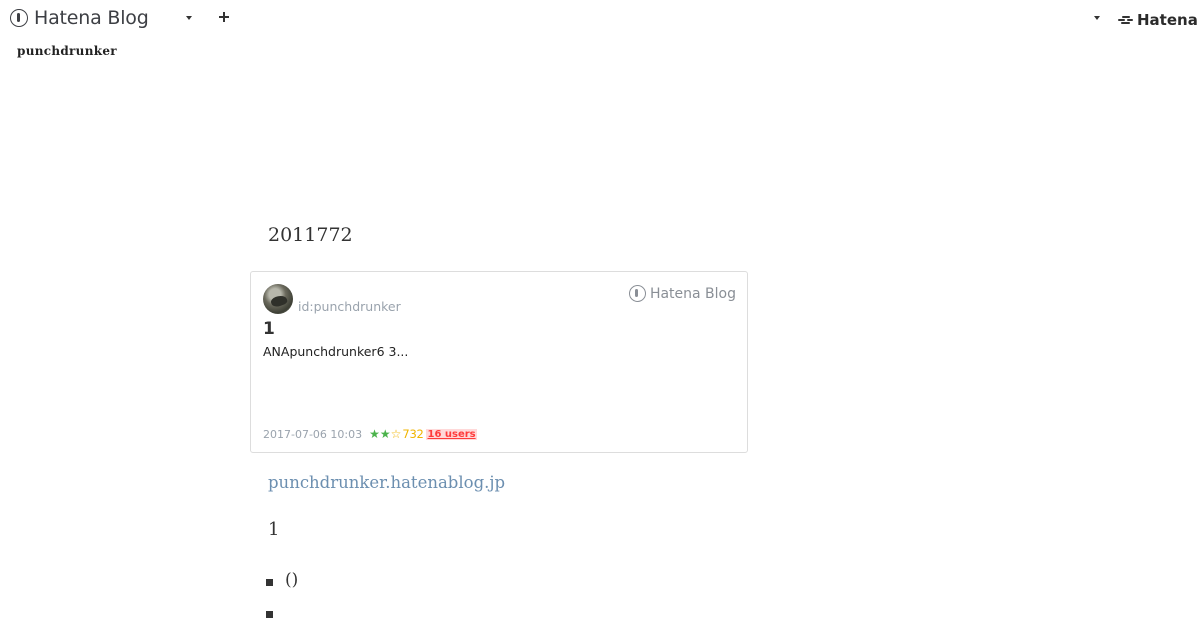  What do you see at coordinates (269, 329) in the screenshot?
I see `card-title: 1` at bounding box center [269, 329].